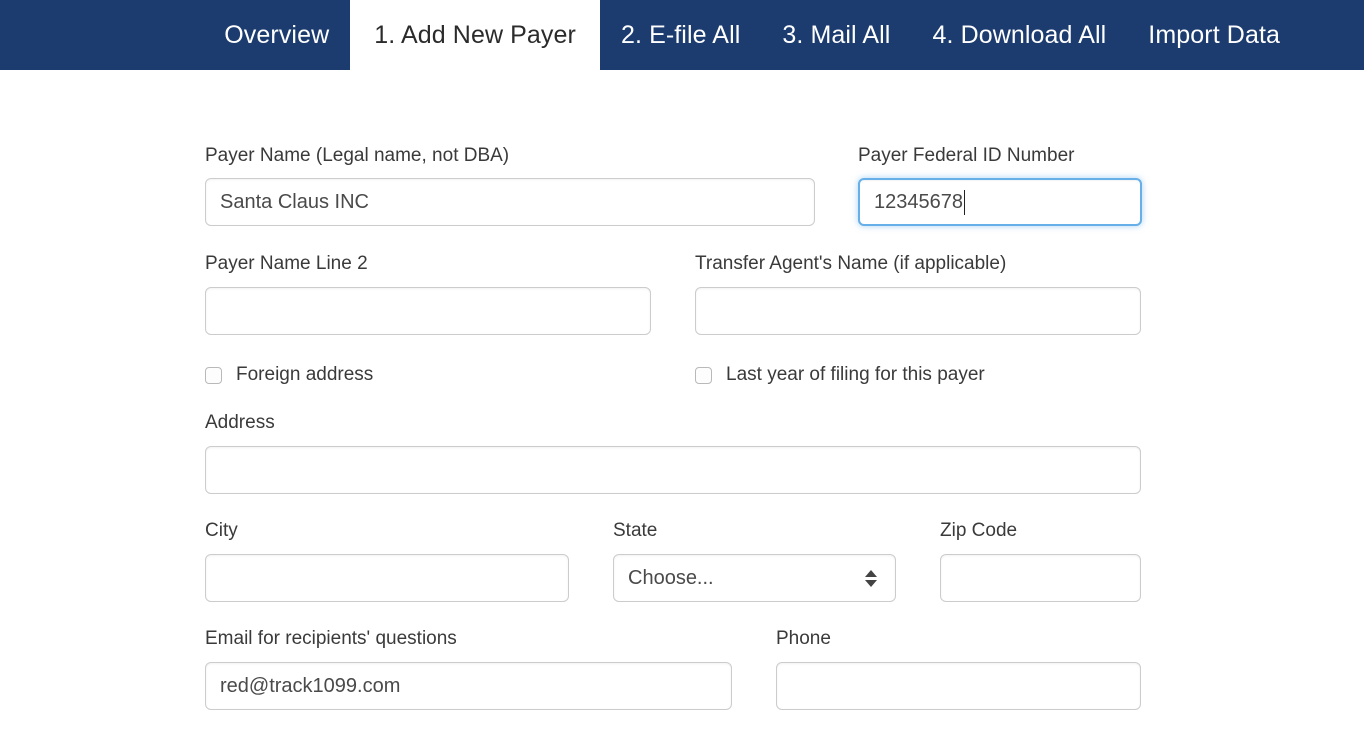 This screenshot has width=1364, height=734. What do you see at coordinates (213, 375) in the screenshot?
I see `foreign-address-checkbox` at bounding box center [213, 375].